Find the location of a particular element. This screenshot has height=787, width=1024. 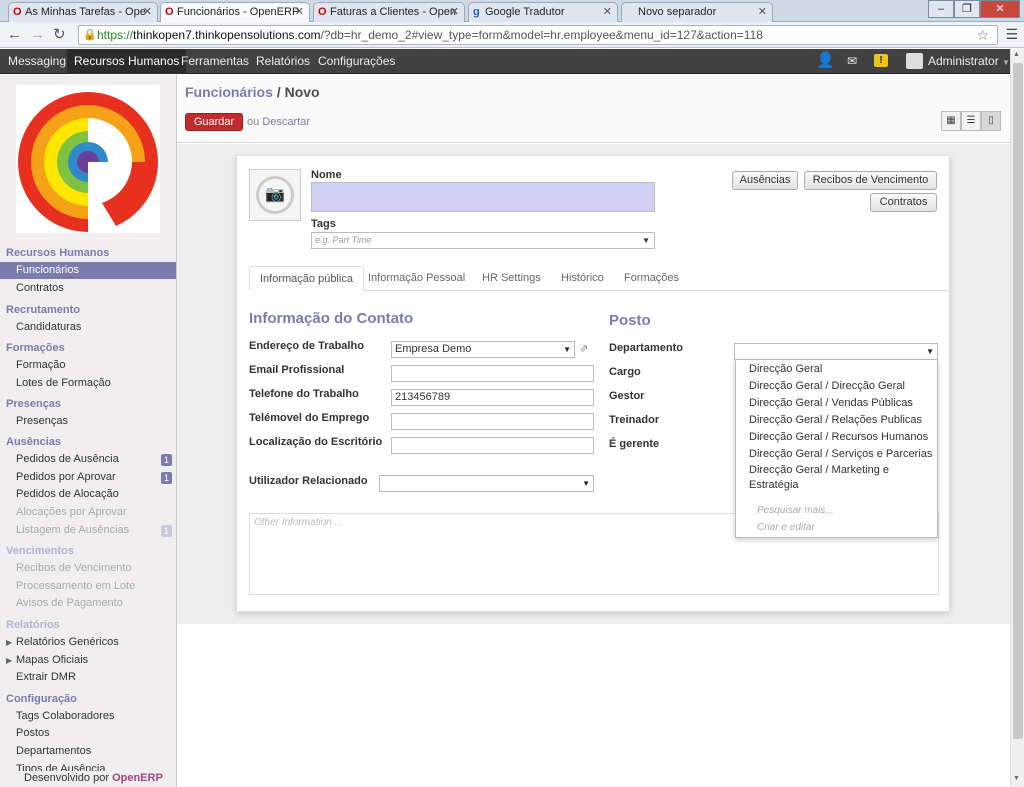

sidebar-item-pedidos-aprovar: Pedidos por Aprovar is located at coordinates (66, 477).